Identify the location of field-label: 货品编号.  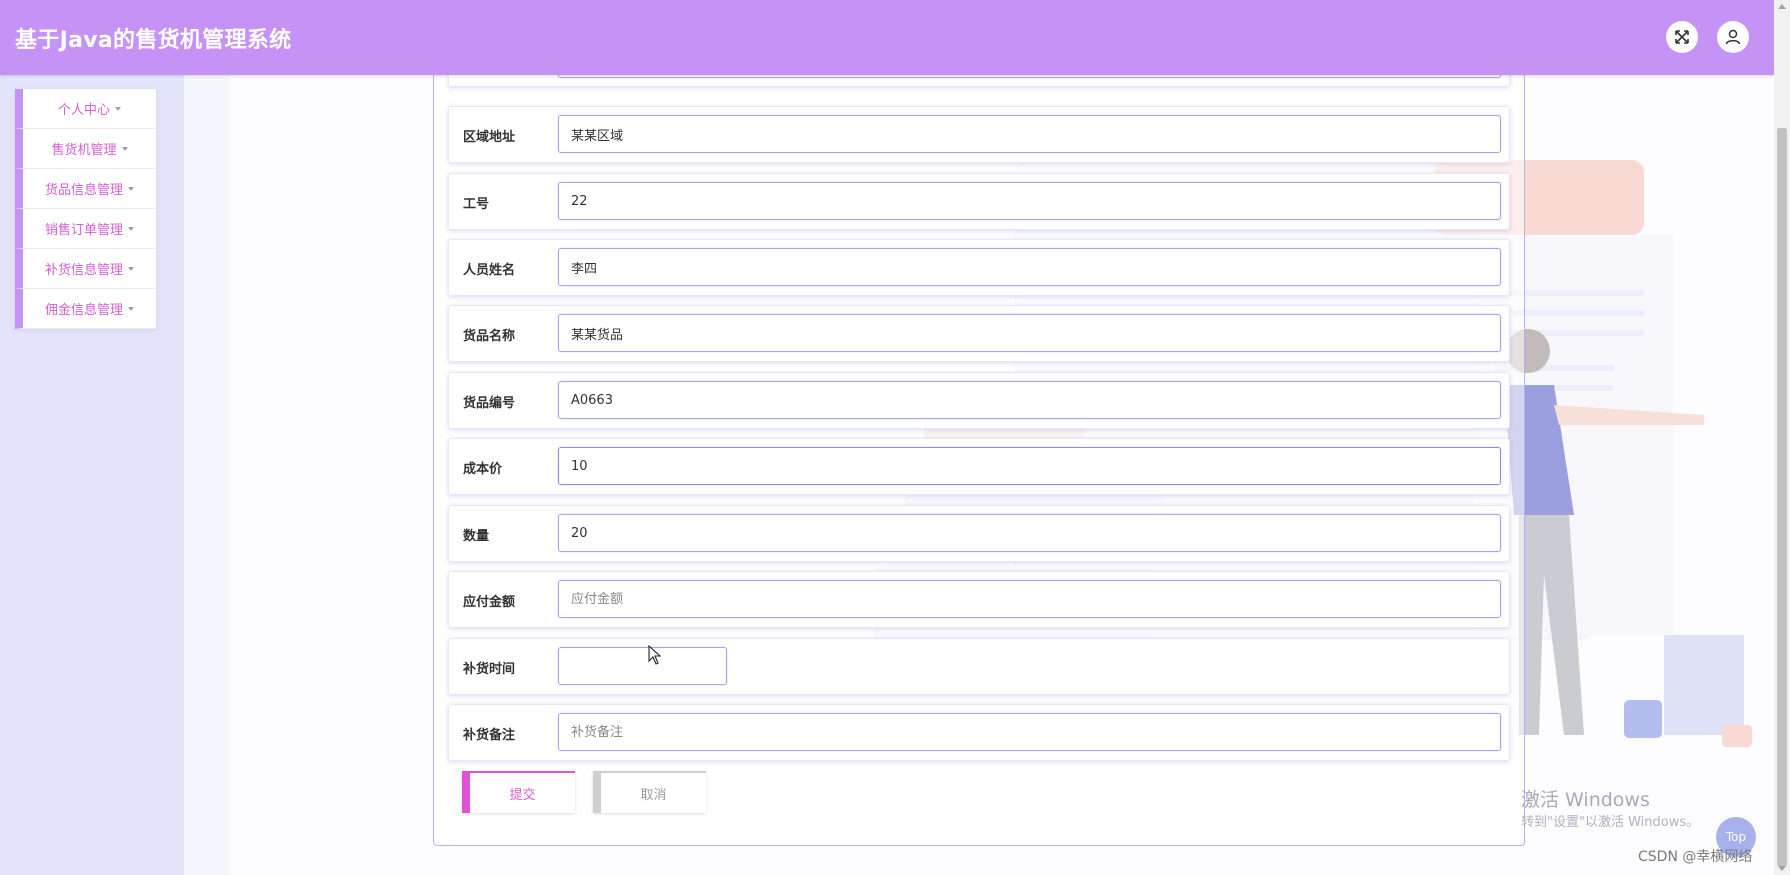
(489, 403).